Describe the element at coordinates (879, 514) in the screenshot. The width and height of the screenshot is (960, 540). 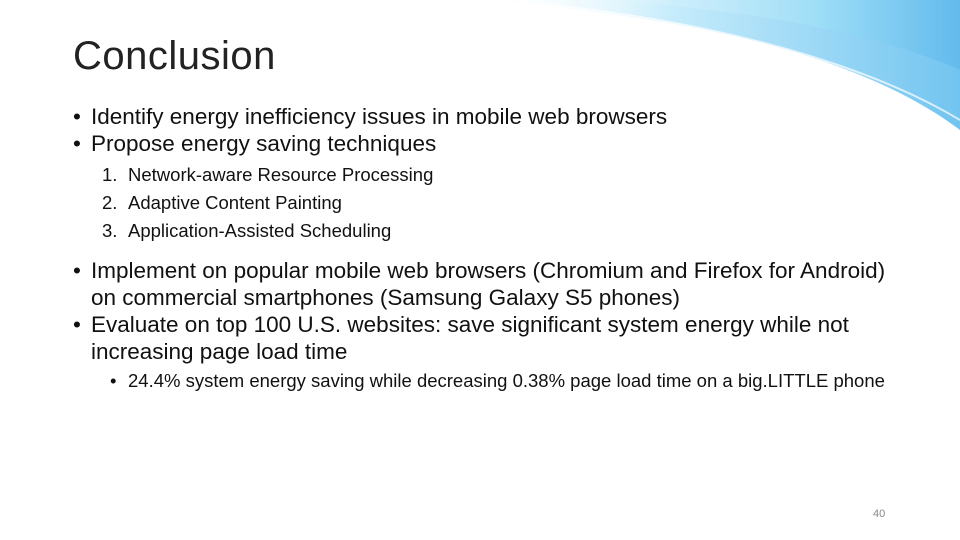
I see `page-number: 40` at that location.